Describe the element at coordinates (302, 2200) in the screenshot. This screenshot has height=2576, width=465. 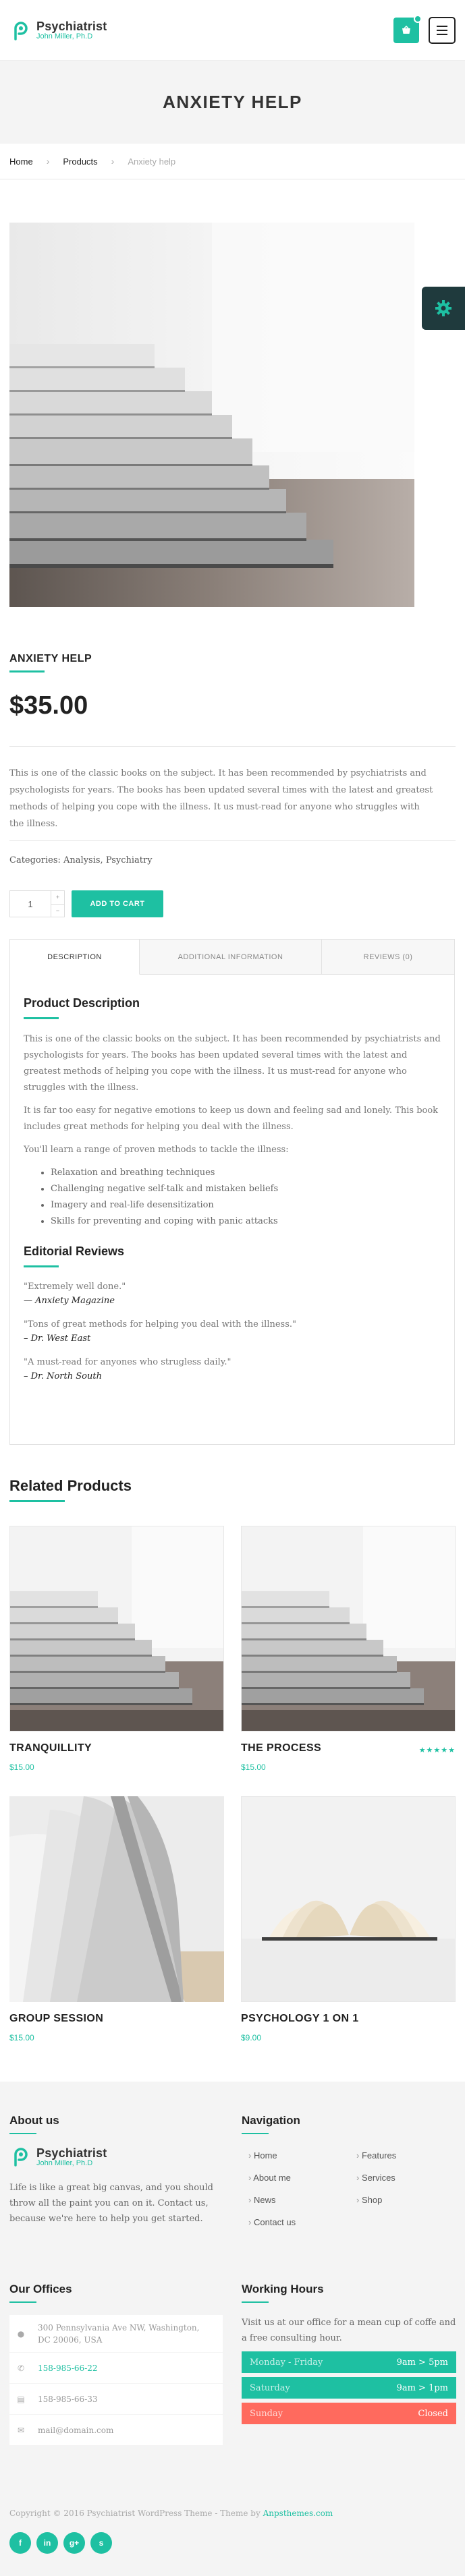
I see `footer-nav-news: News` at that location.